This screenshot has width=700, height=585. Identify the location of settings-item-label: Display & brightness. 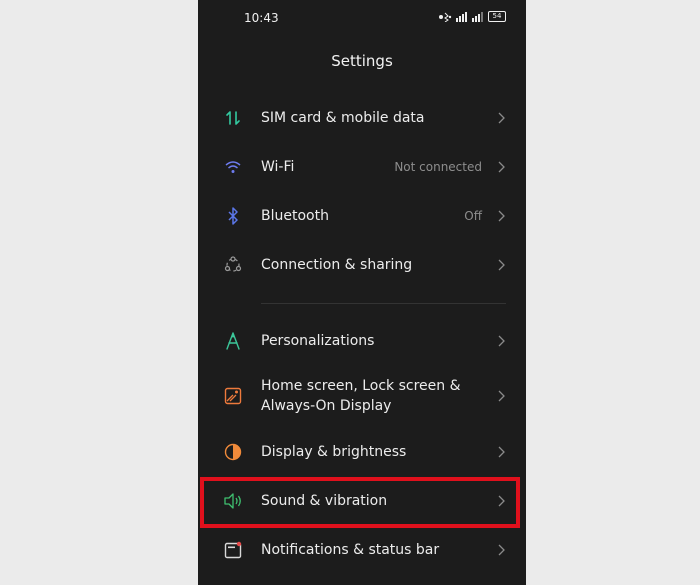
(334, 452).